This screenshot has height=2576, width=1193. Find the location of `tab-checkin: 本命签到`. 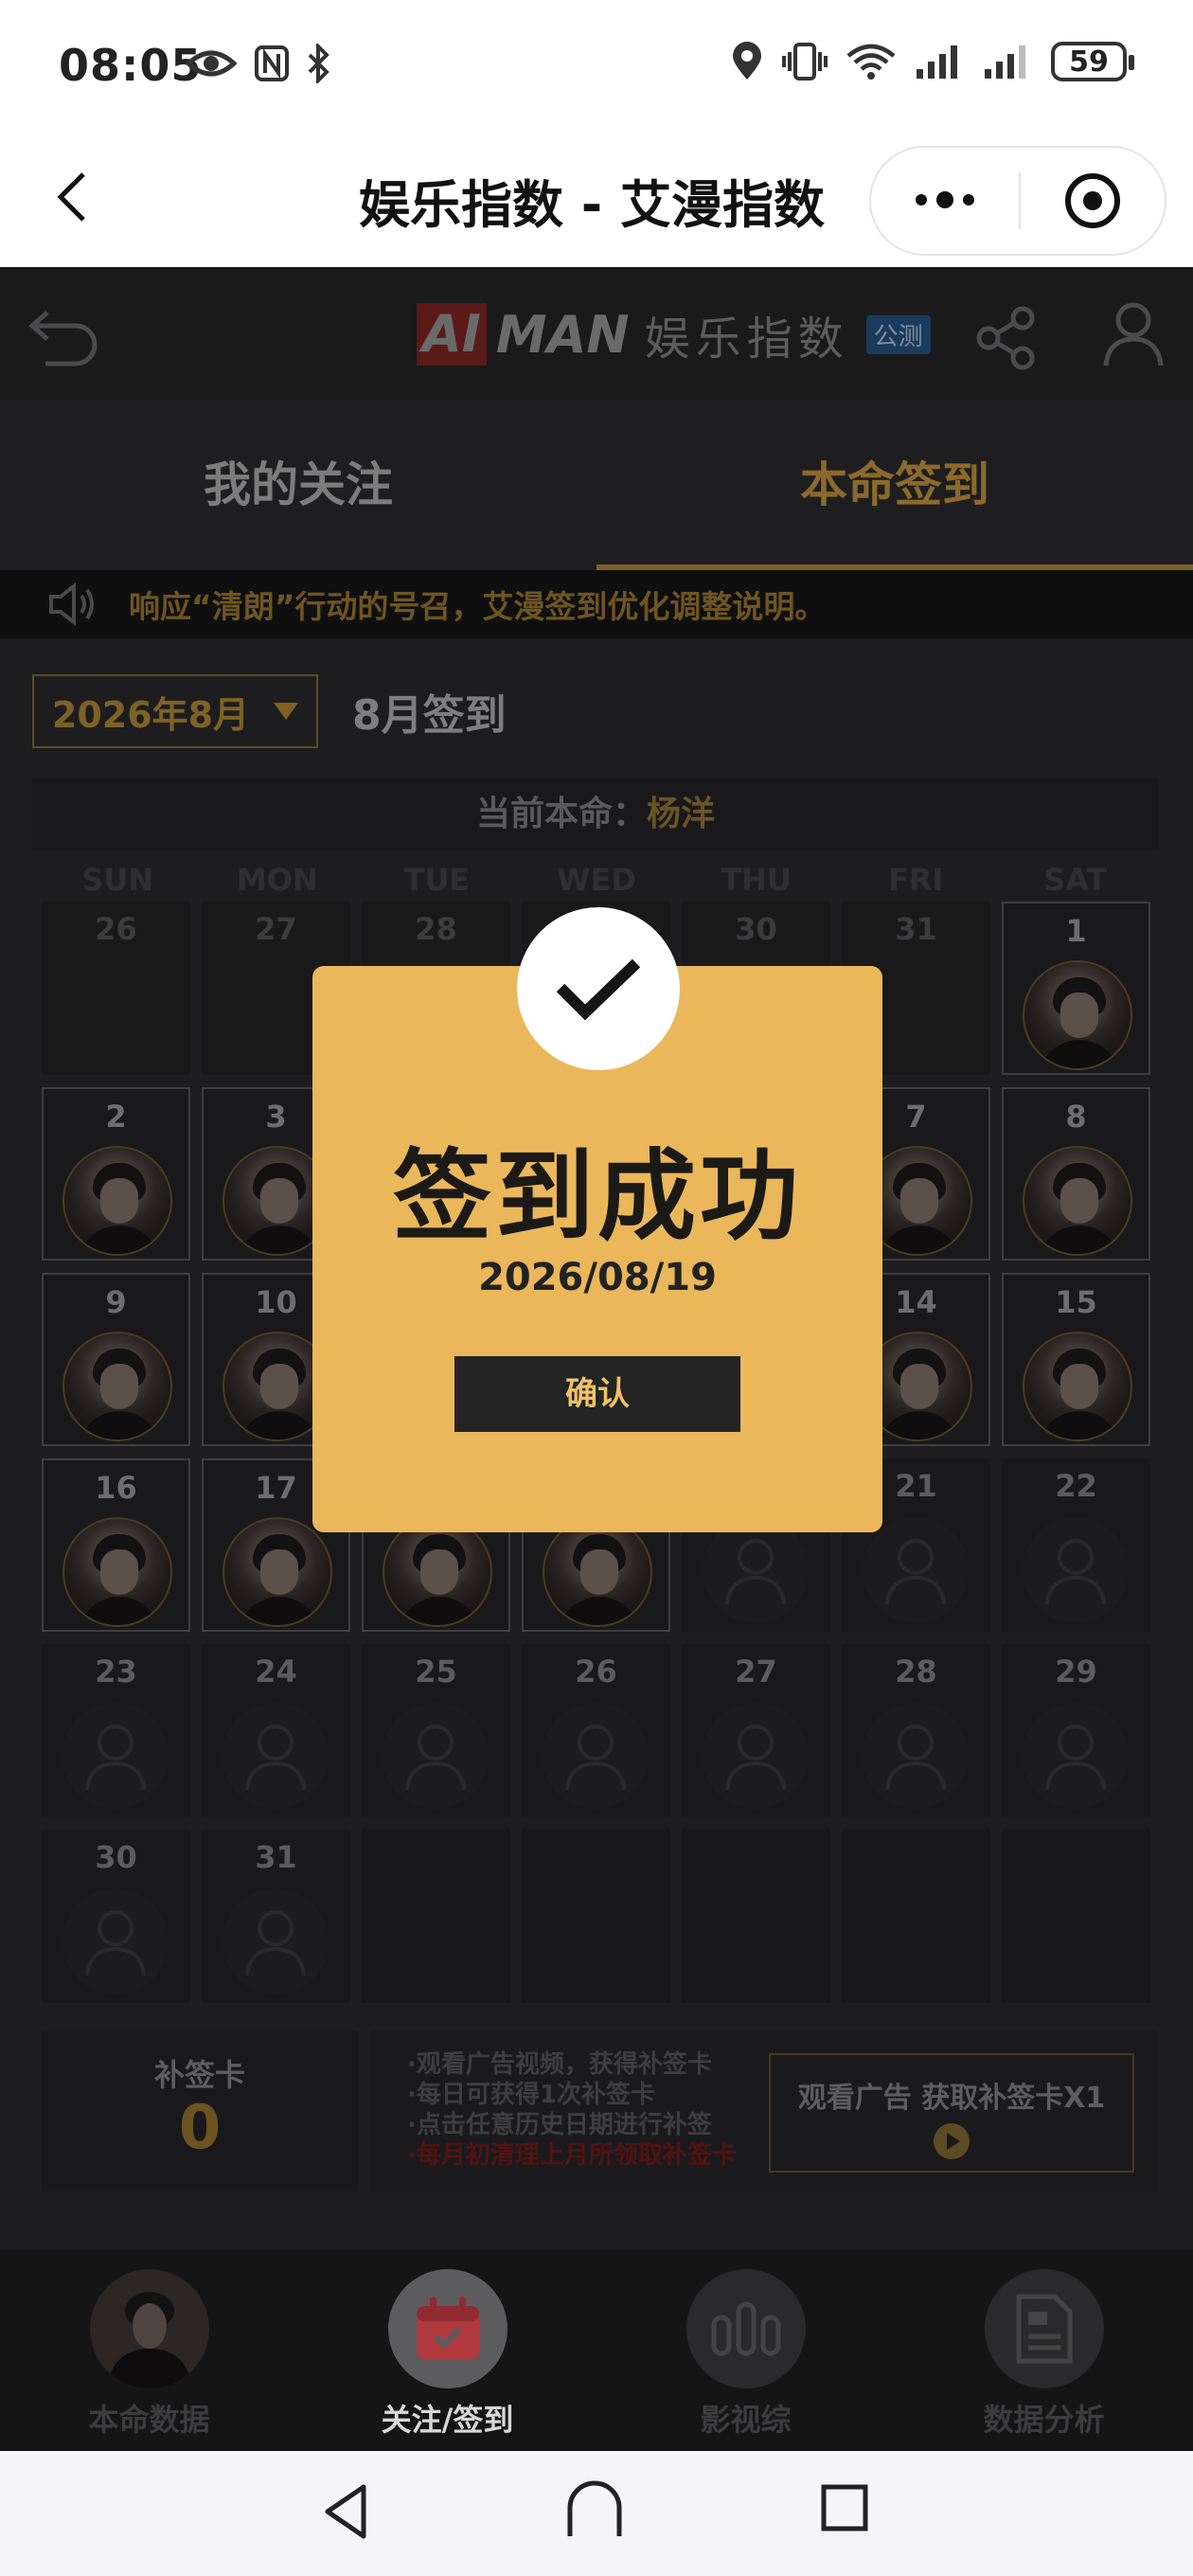

tab-checkin: 本命签到 is located at coordinates (894, 485).